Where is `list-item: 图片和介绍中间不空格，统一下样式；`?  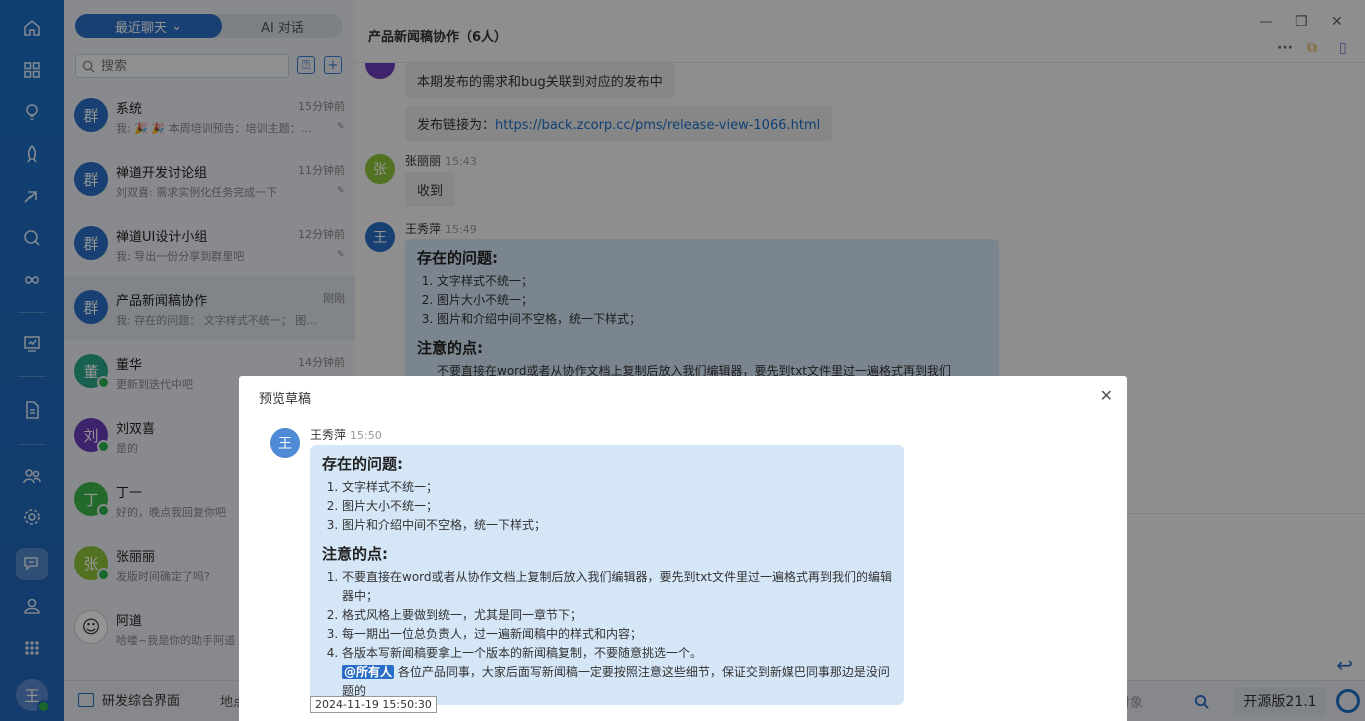
list-item: 图片和介绍中间不空格，统一下样式； is located at coordinates (617, 525).